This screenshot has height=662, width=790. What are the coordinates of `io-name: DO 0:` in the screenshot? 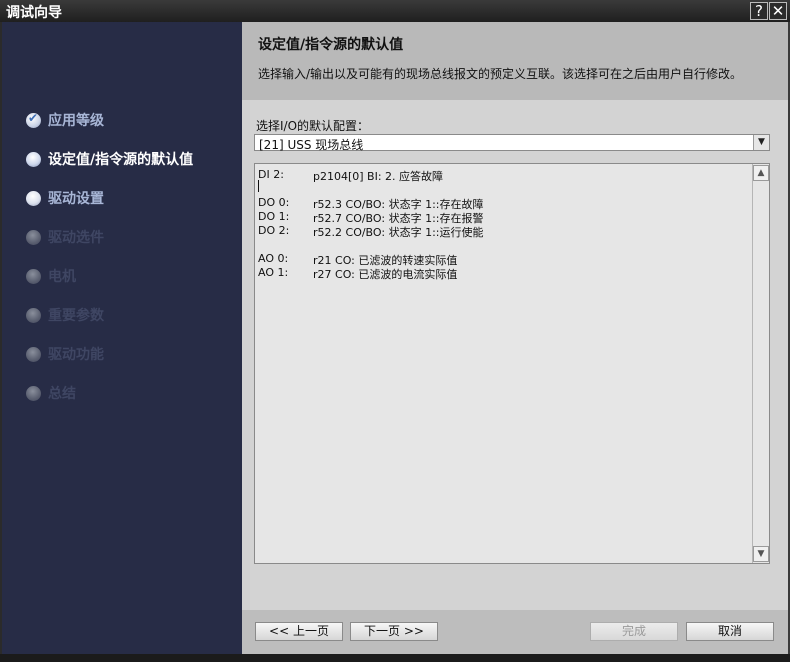 It's located at (274, 202).